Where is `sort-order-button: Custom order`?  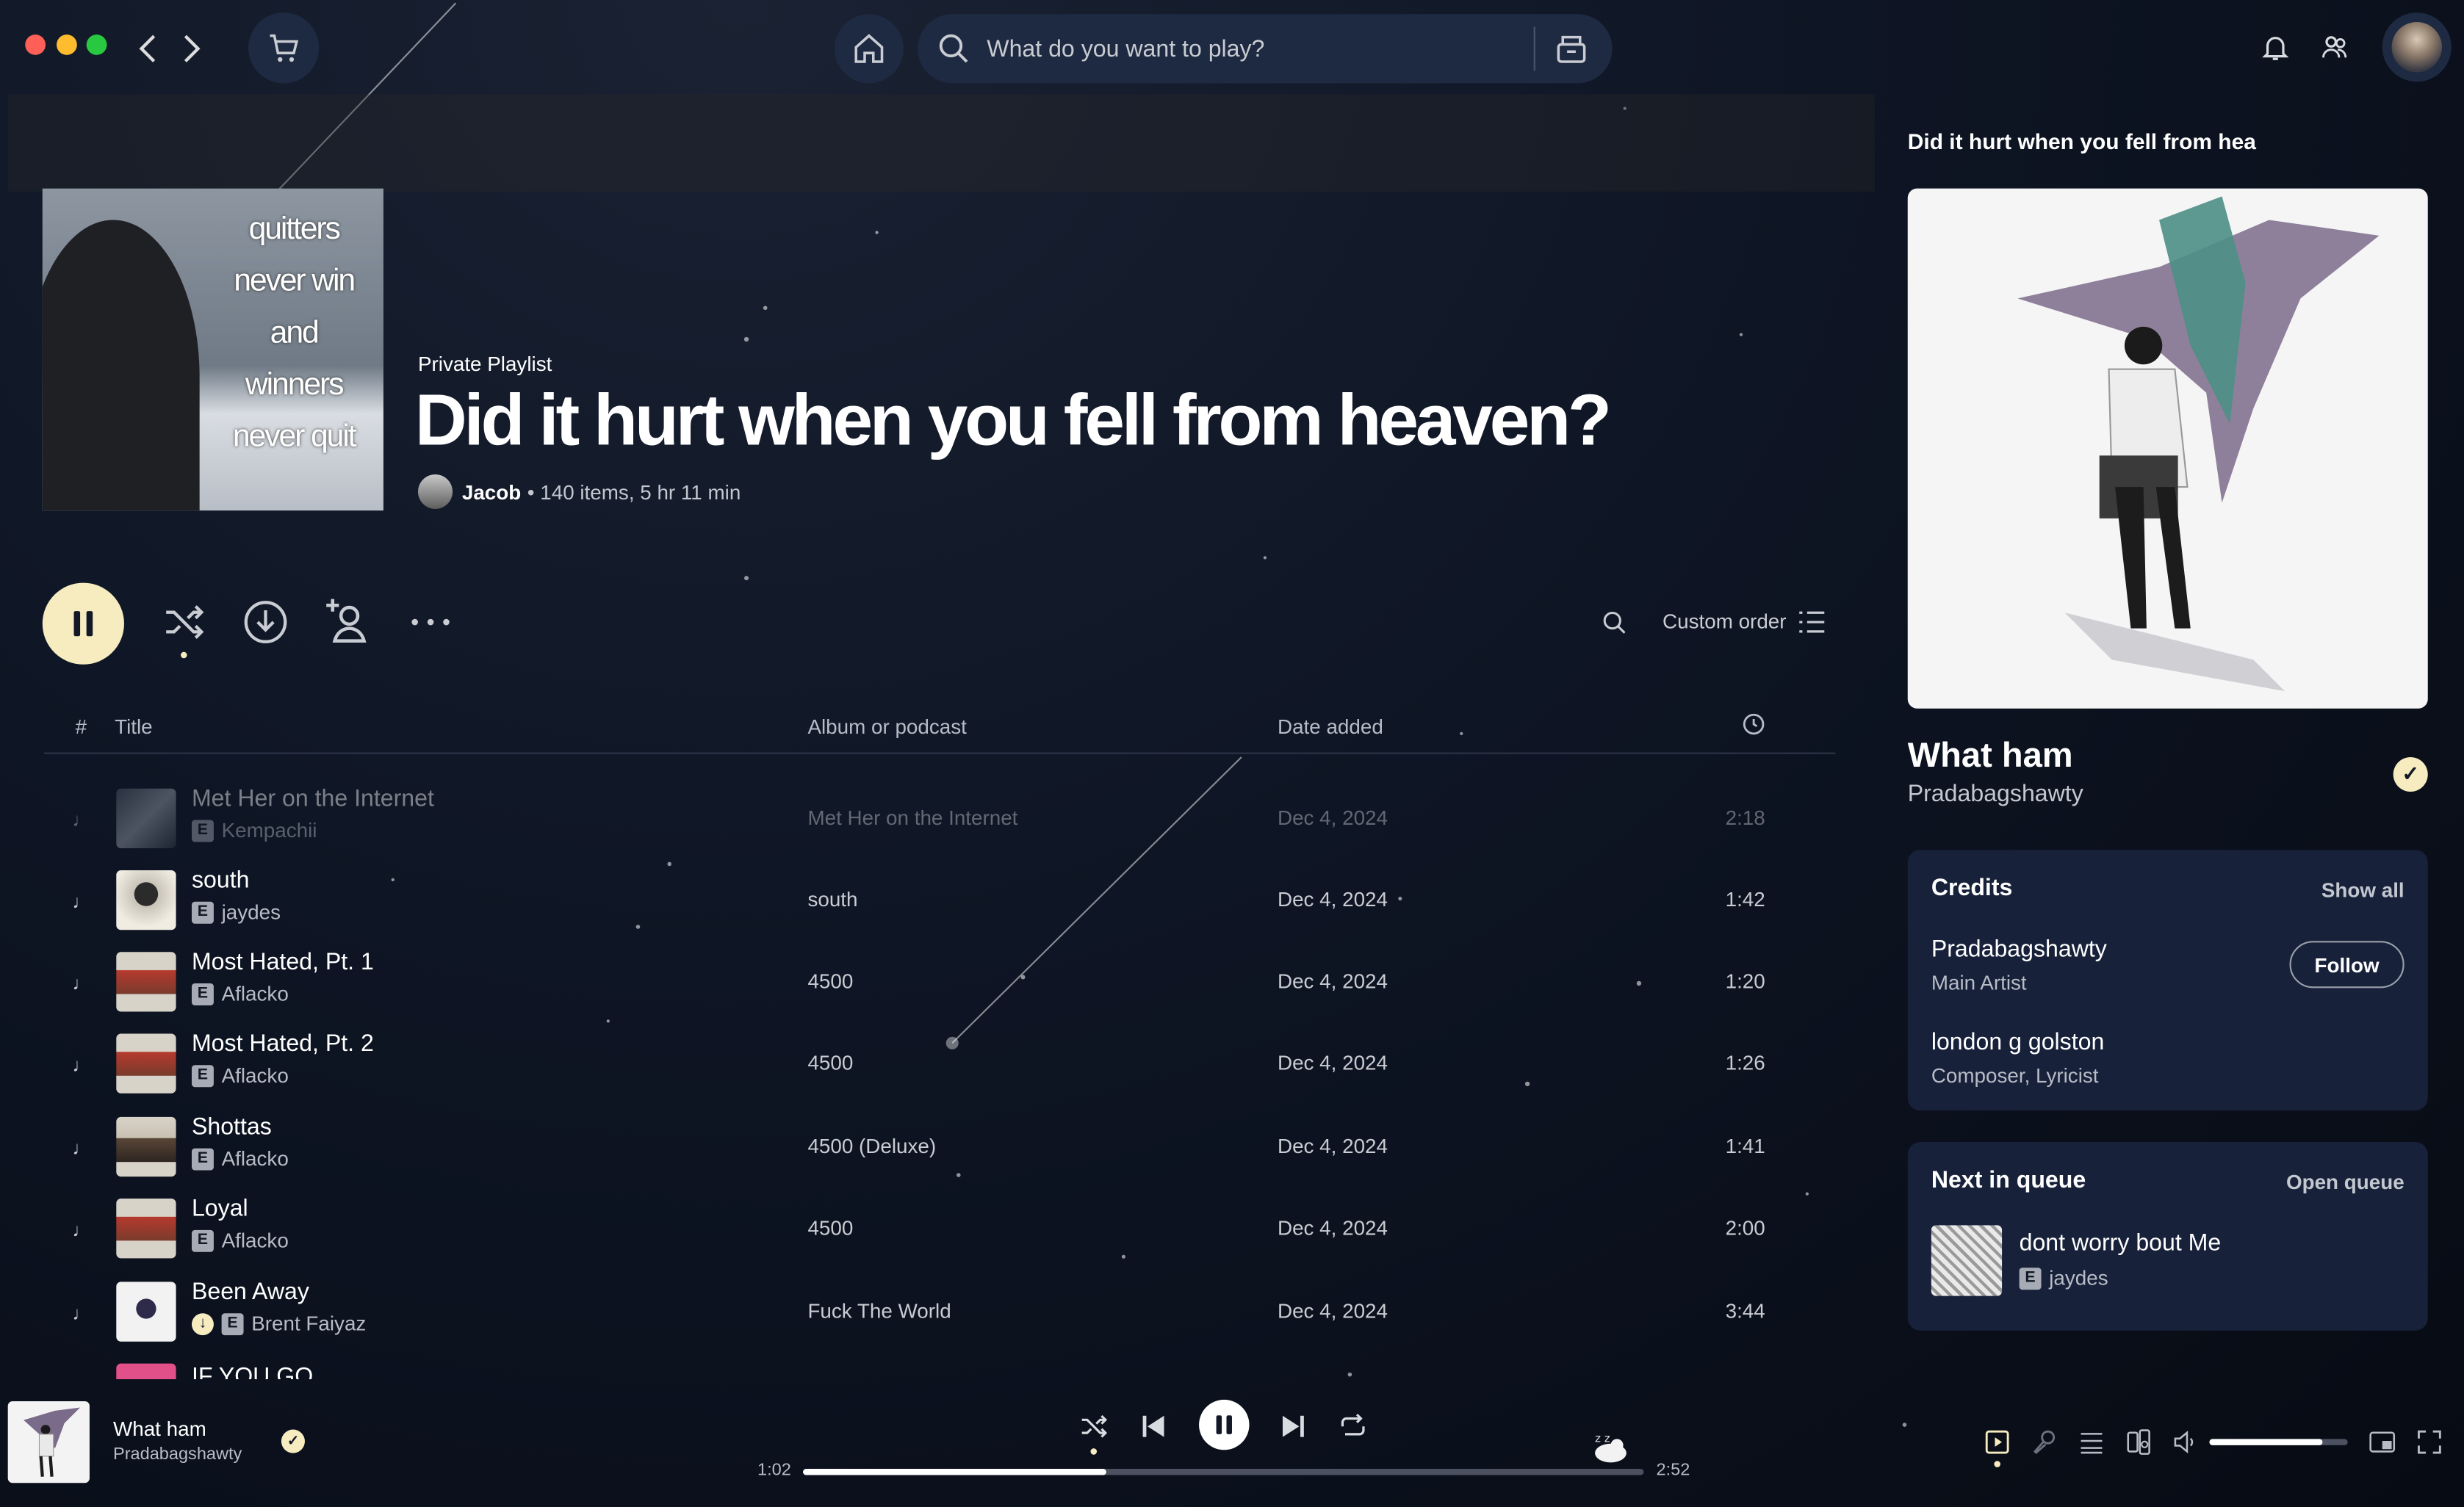 sort-order-button: Custom order is located at coordinates (1743, 621).